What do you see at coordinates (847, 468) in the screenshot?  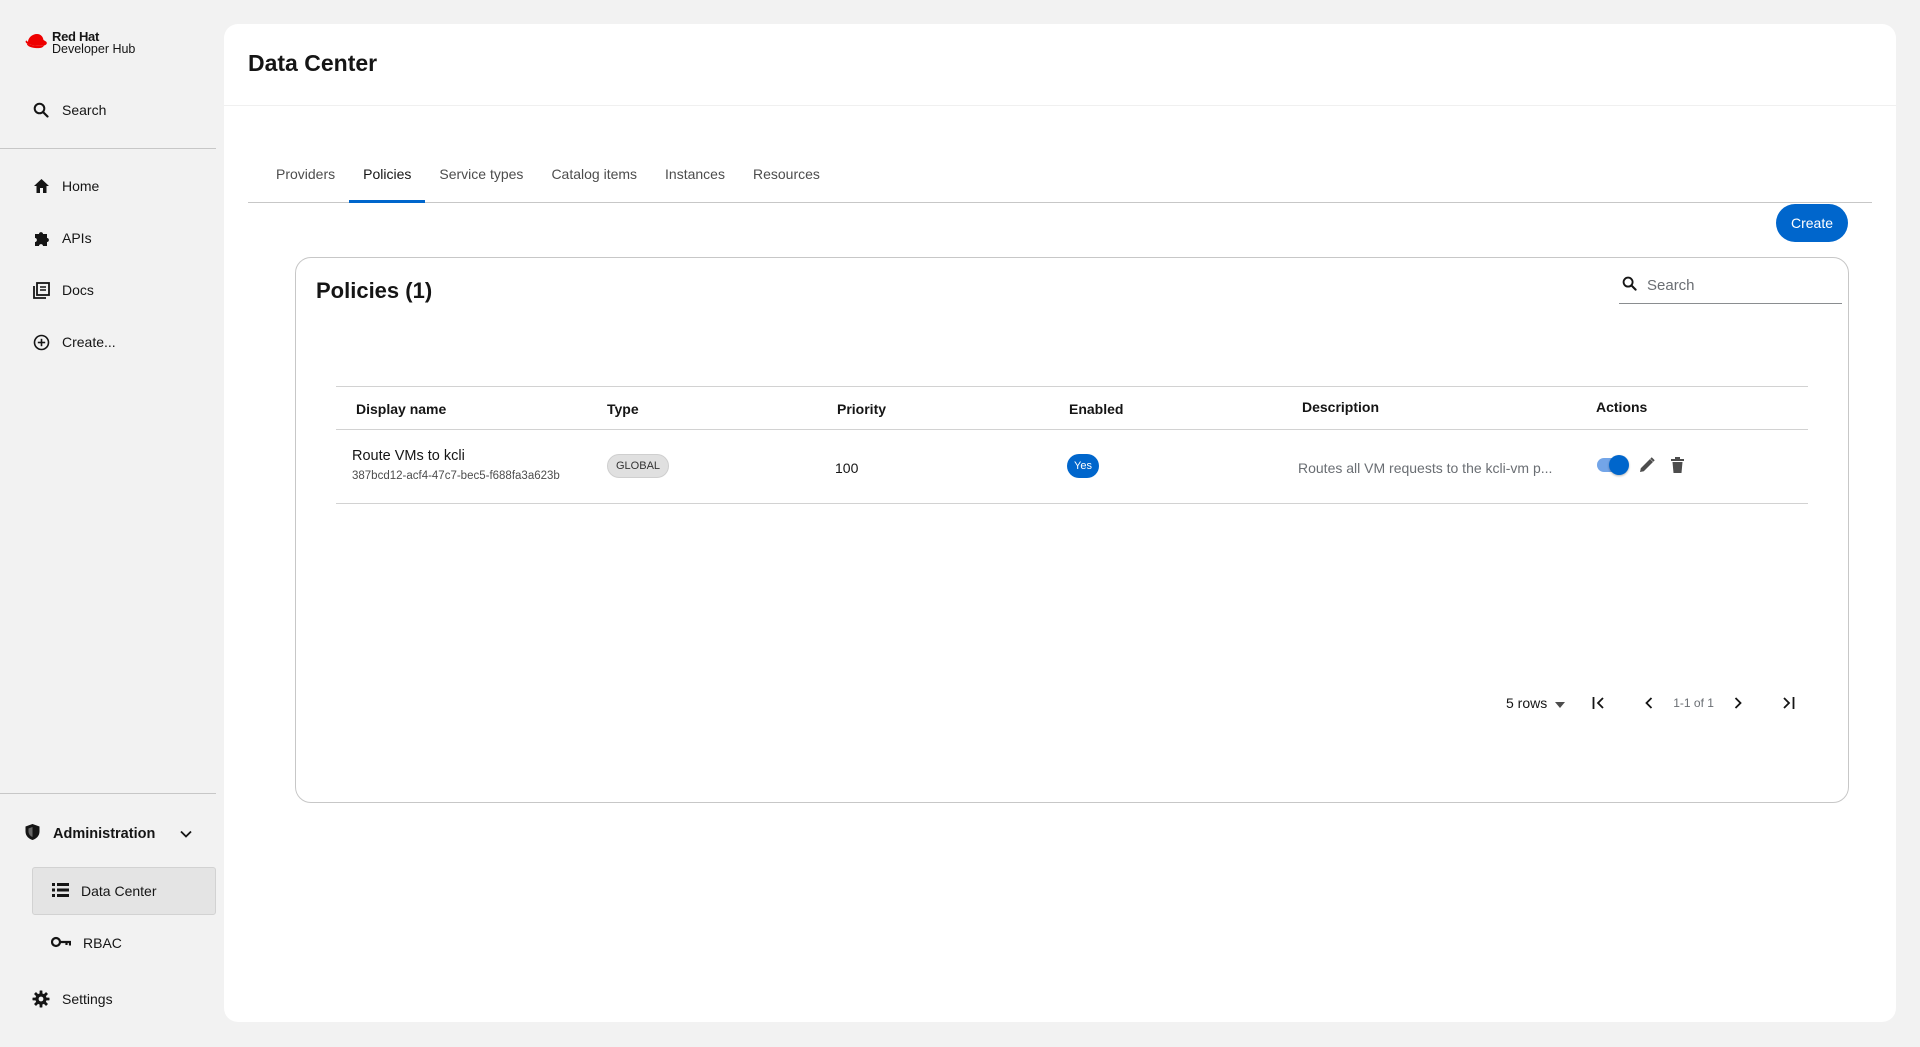 I see `priority-value: 100` at bounding box center [847, 468].